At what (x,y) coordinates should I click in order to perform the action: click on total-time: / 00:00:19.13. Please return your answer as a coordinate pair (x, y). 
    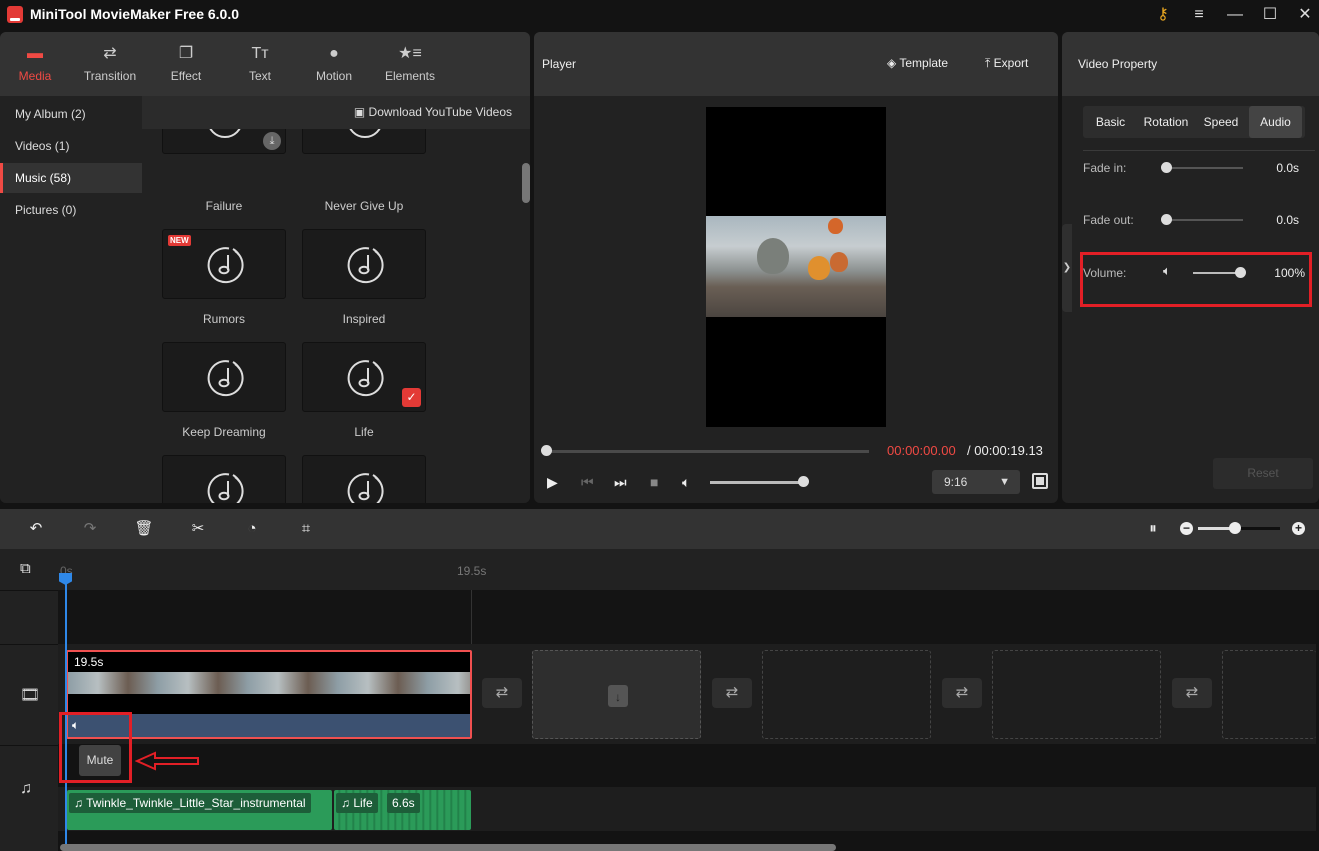
    Looking at the image, I should click on (1005, 450).